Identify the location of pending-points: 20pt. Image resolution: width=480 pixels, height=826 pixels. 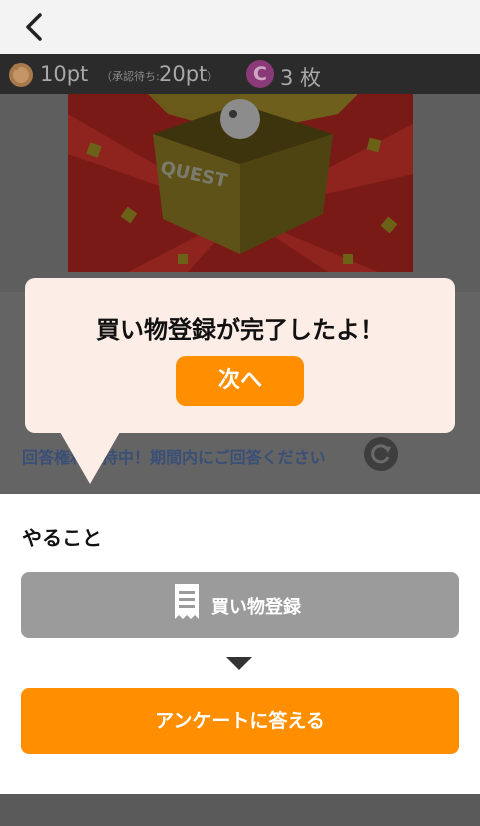
(183, 74).